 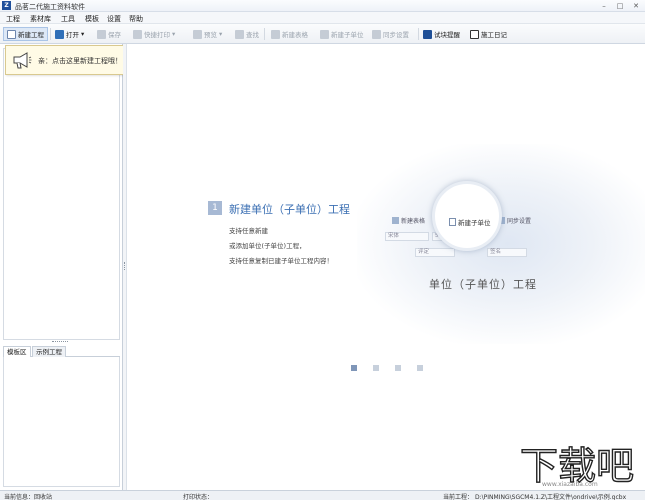 I want to click on log-book-icon, so click(x=474, y=34).